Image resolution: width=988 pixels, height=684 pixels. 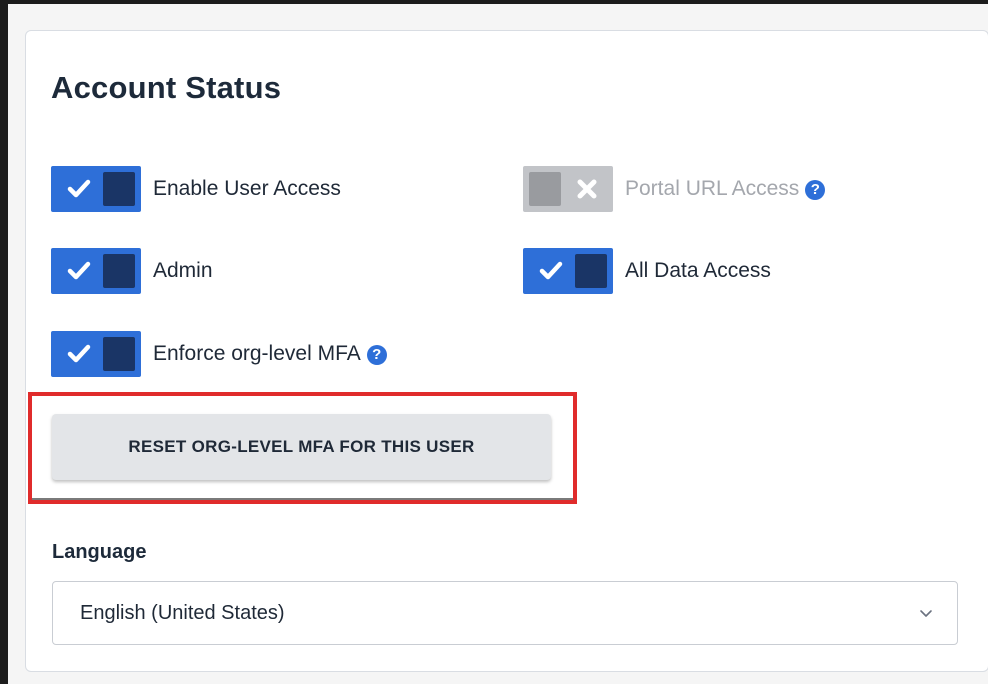 I want to click on language-label: Language, so click(x=99, y=552).